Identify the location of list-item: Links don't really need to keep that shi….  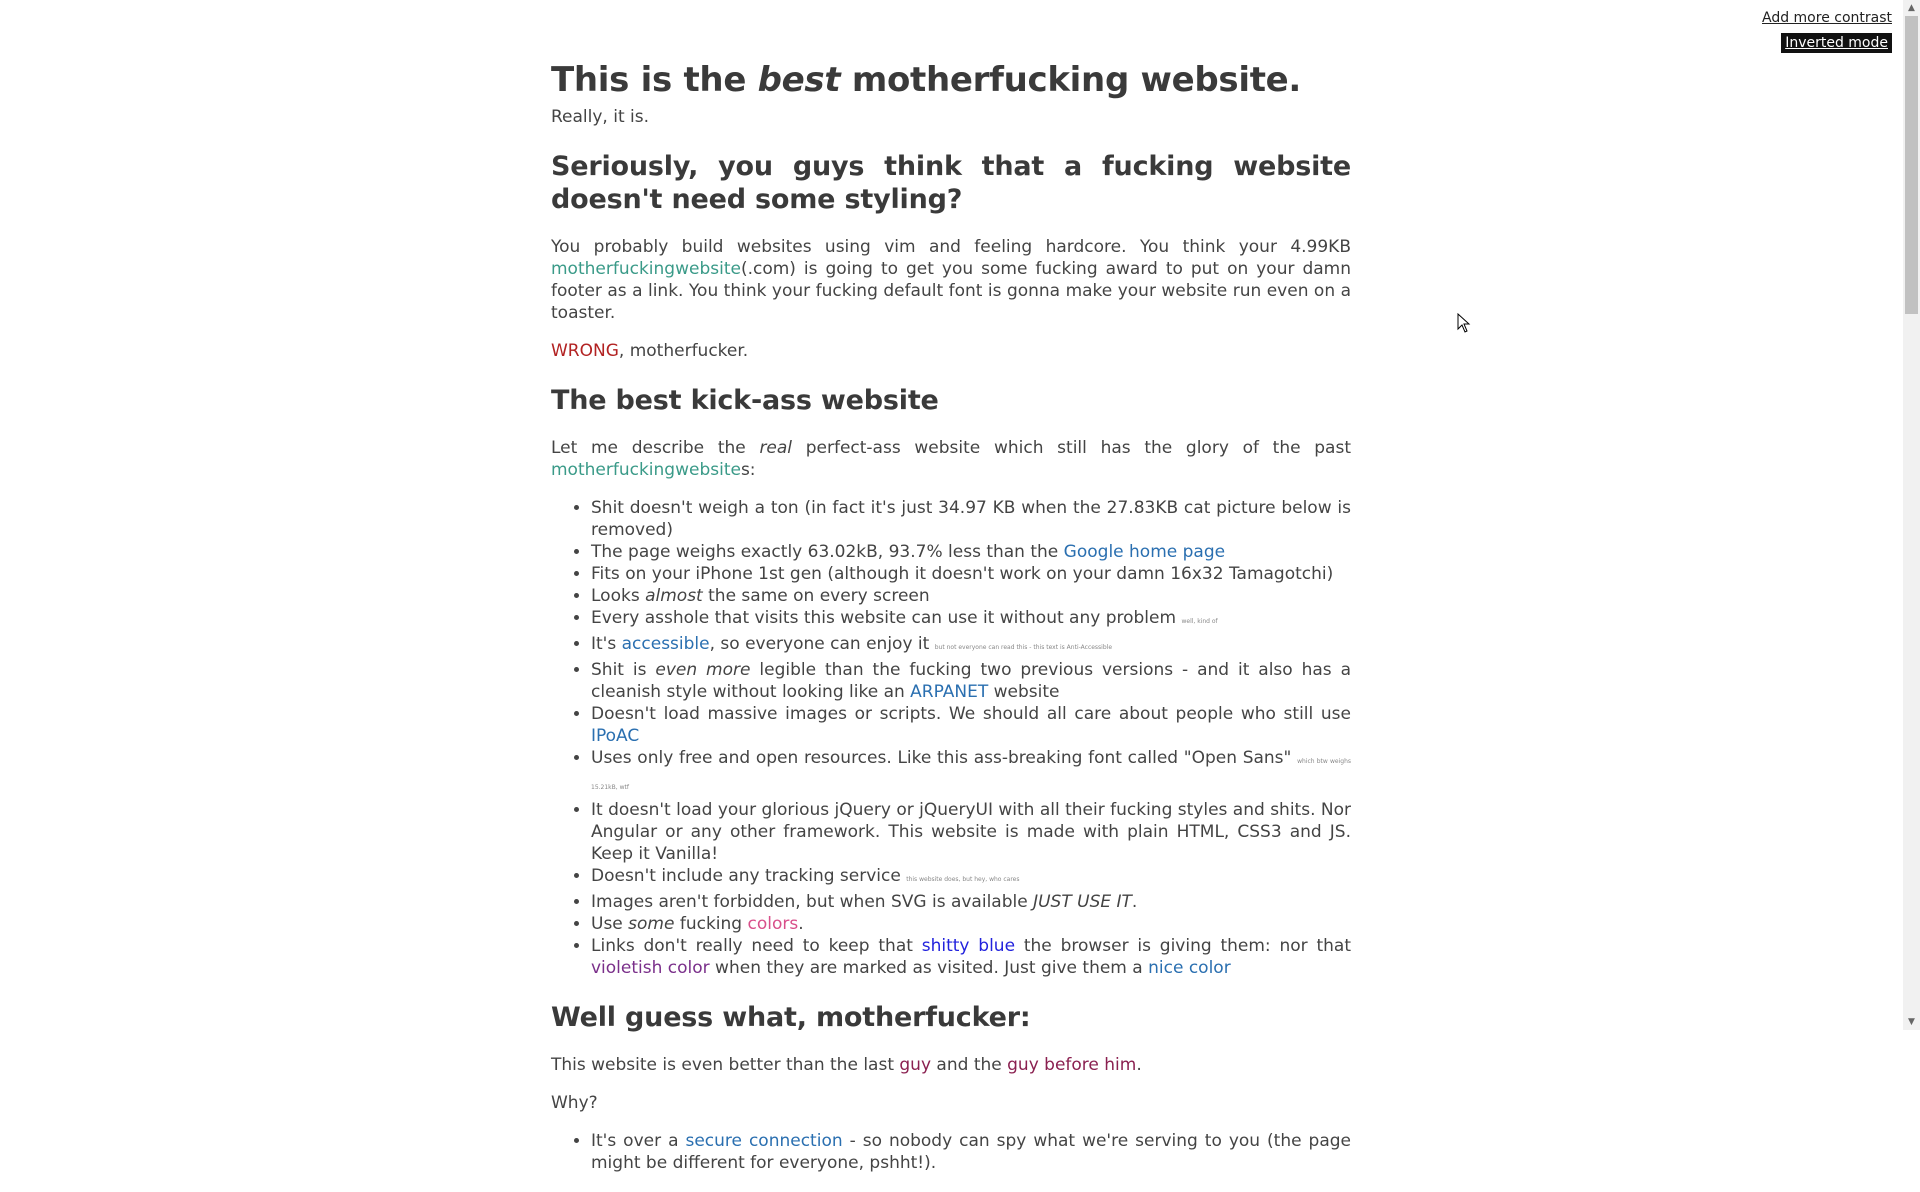
(971, 957).